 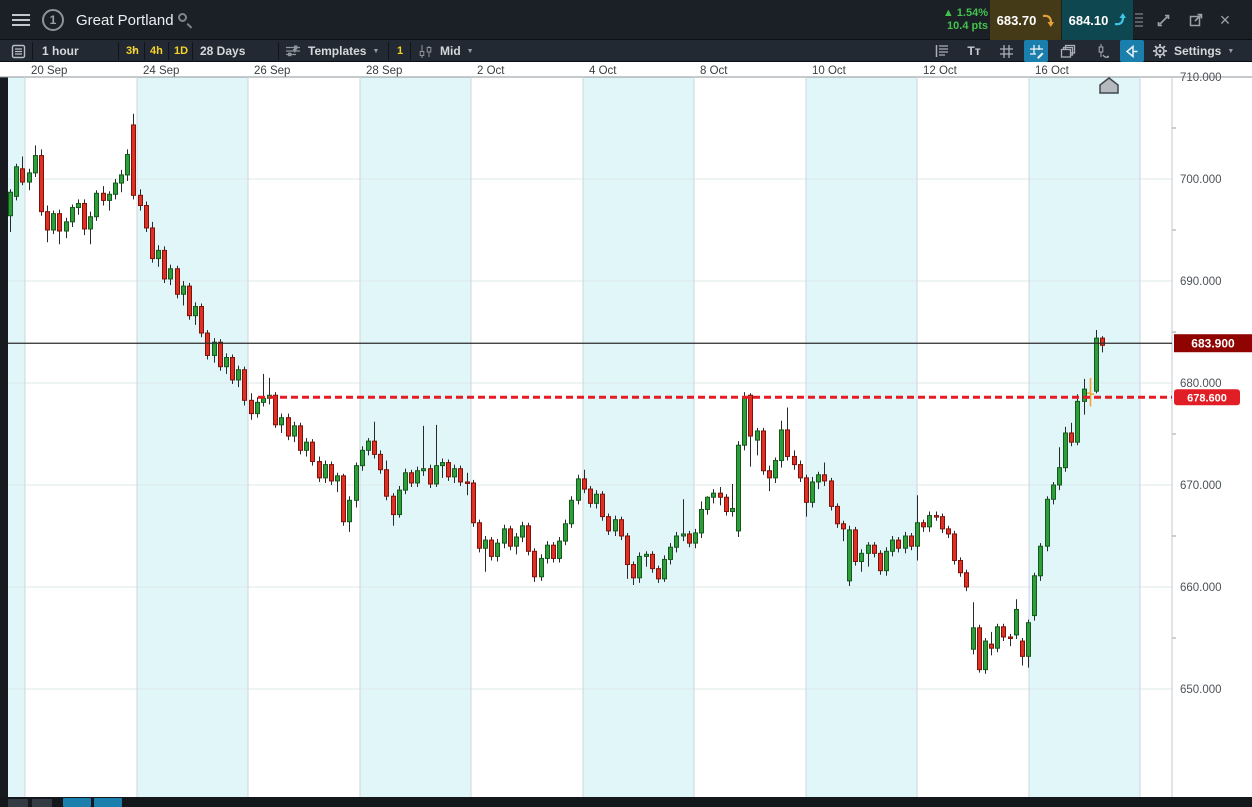 What do you see at coordinates (90, 51) in the screenshot?
I see `interval-dropdown: 1 hour ▼` at bounding box center [90, 51].